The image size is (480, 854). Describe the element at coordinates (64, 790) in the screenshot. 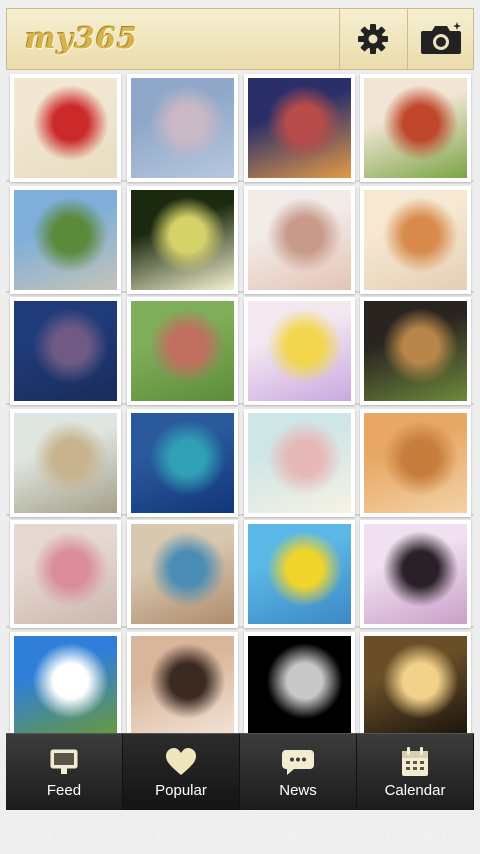

I see `tab-feed-label: Feed` at that location.